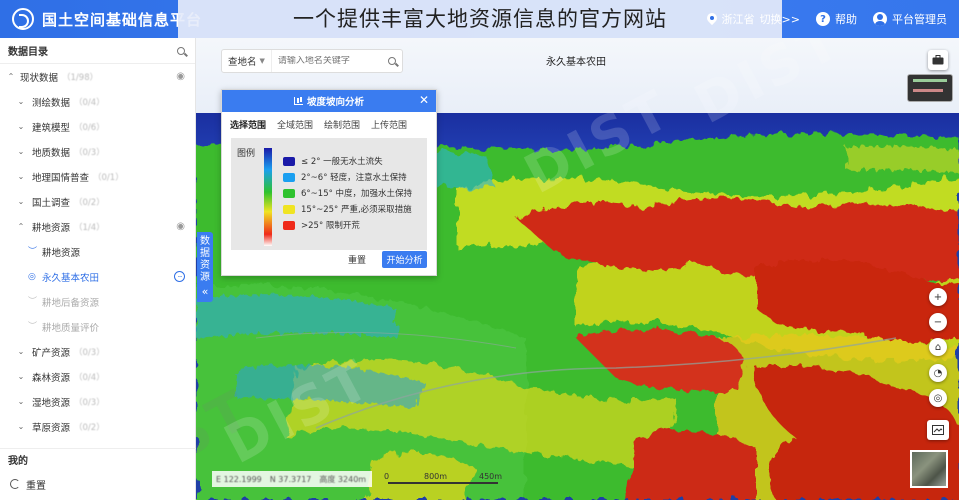 The height and width of the screenshot is (500, 959). What do you see at coordinates (98, 459) in the screenshot?
I see `my-section-title: 我的` at bounding box center [98, 459].